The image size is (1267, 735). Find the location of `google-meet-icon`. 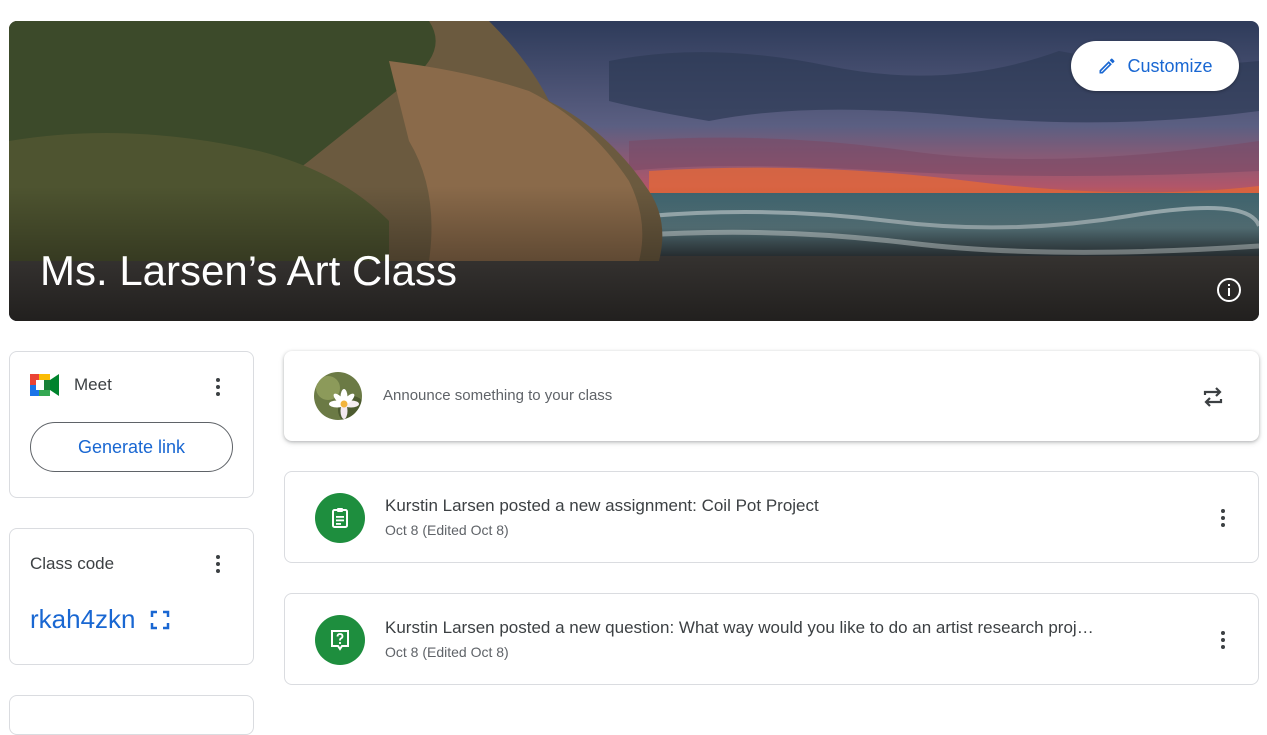

google-meet-icon is located at coordinates (44, 385).